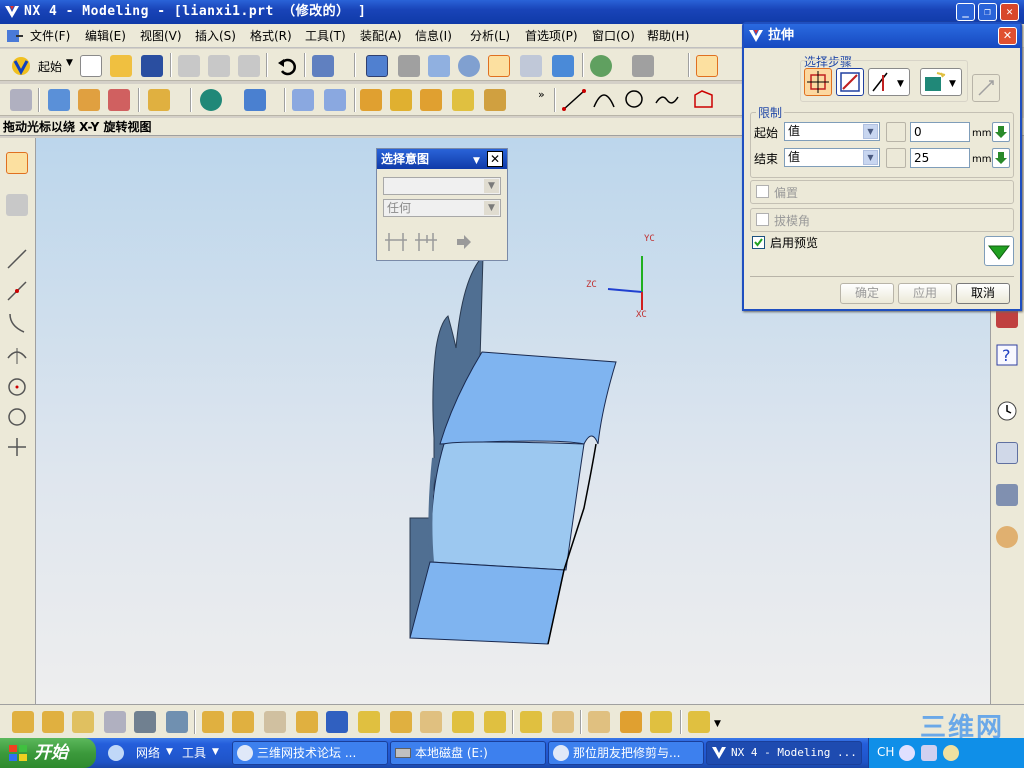 This screenshot has width=1024, height=768. Describe the element at coordinates (896, 158) in the screenshot. I see `end-inference-icon` at that location.